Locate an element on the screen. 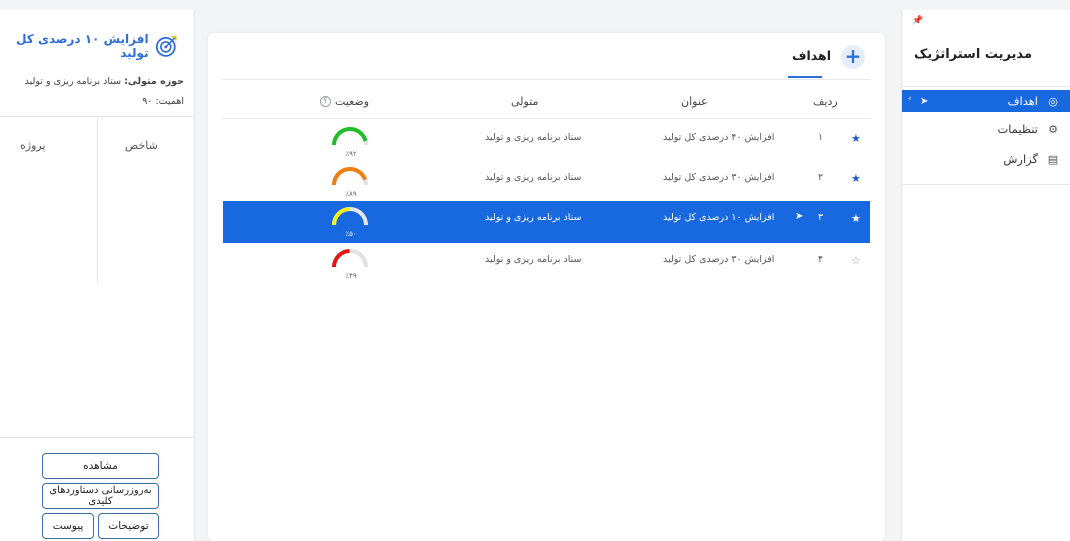 The image size is (1070, 541). kpi-project-table: شاخص پروژه is located at coordinates (97, 200).